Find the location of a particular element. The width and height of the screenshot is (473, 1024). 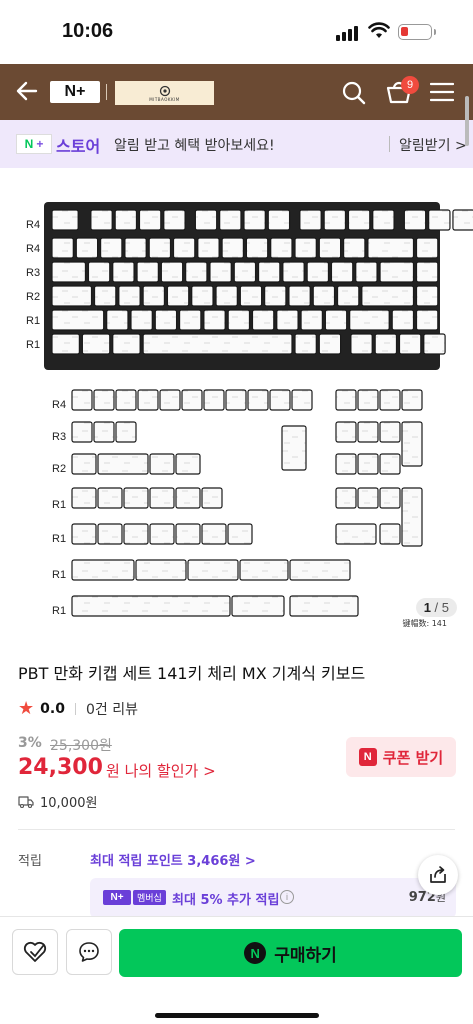

shipping-info: 10,000원 is located at coordinates (57, 801).